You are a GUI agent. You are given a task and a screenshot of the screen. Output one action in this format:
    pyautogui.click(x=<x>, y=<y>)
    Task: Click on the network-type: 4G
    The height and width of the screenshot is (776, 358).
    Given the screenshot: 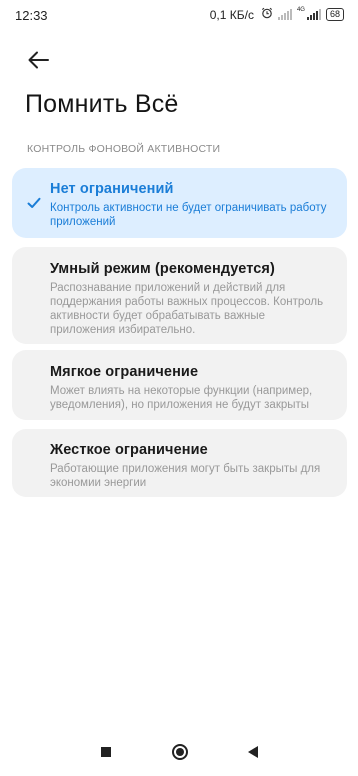 What is the action you would take?
    pyautogui.click(x=300, y=10)
    